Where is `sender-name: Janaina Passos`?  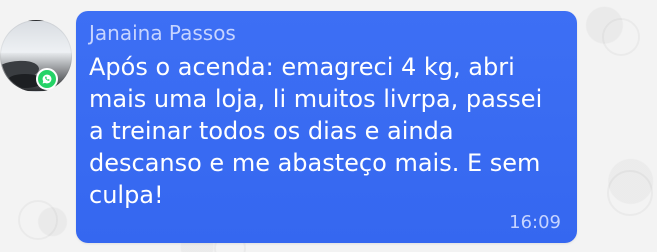 sender-name: Janaina Passos is located at coordinates (162, 33).